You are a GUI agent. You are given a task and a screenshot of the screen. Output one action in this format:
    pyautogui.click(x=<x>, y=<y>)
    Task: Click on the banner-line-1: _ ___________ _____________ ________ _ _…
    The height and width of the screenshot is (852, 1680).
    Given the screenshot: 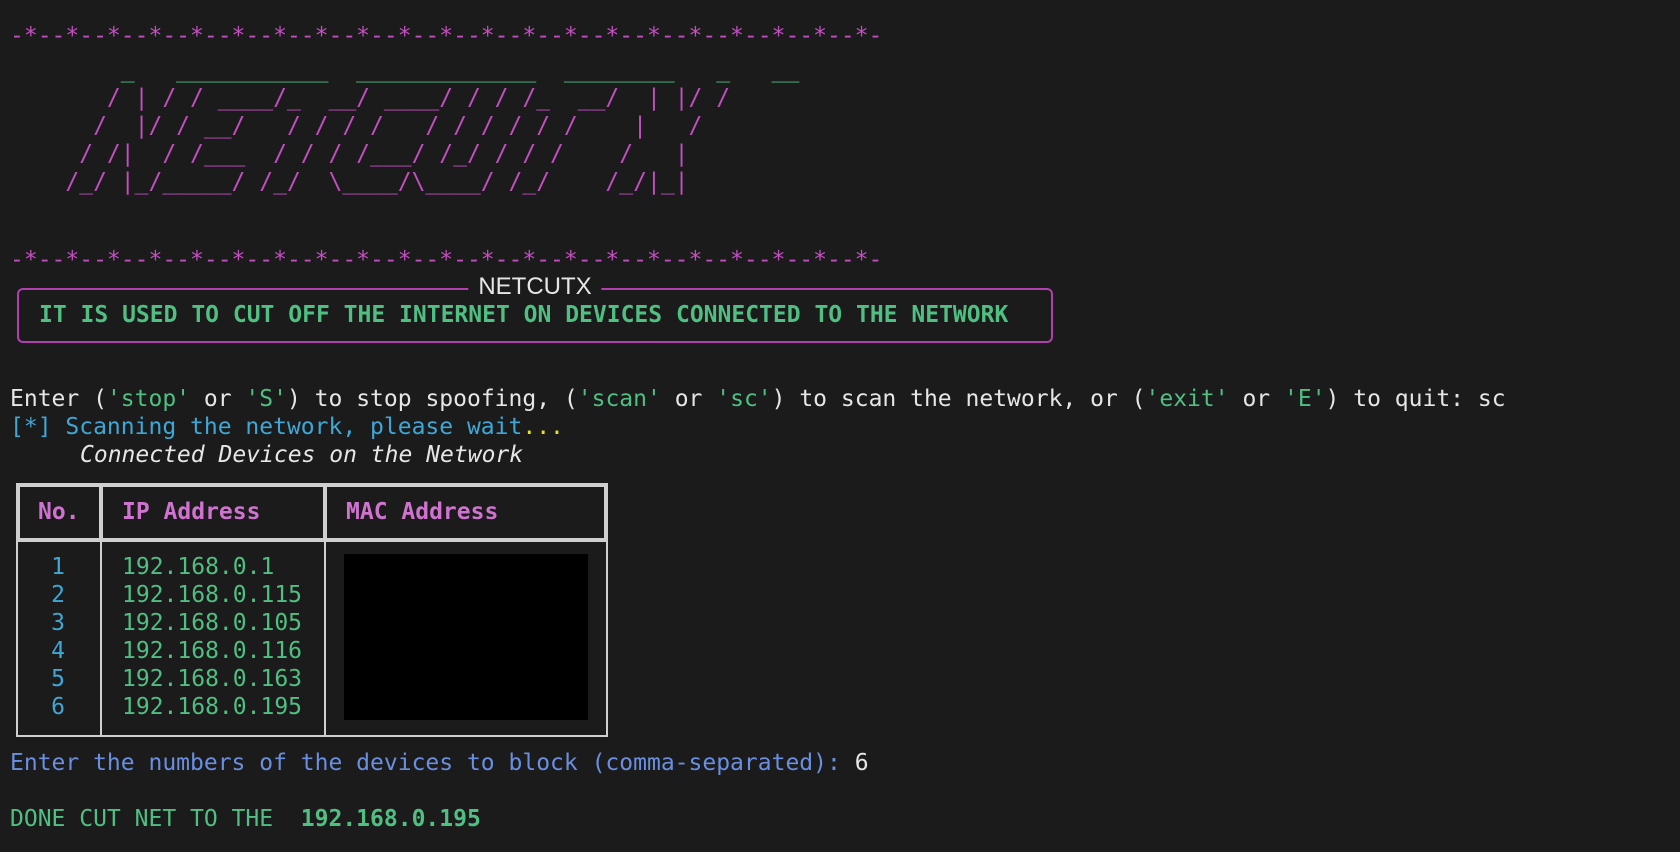 What is the action you would take?
    pyautogui.click(x=405, y=70)
    